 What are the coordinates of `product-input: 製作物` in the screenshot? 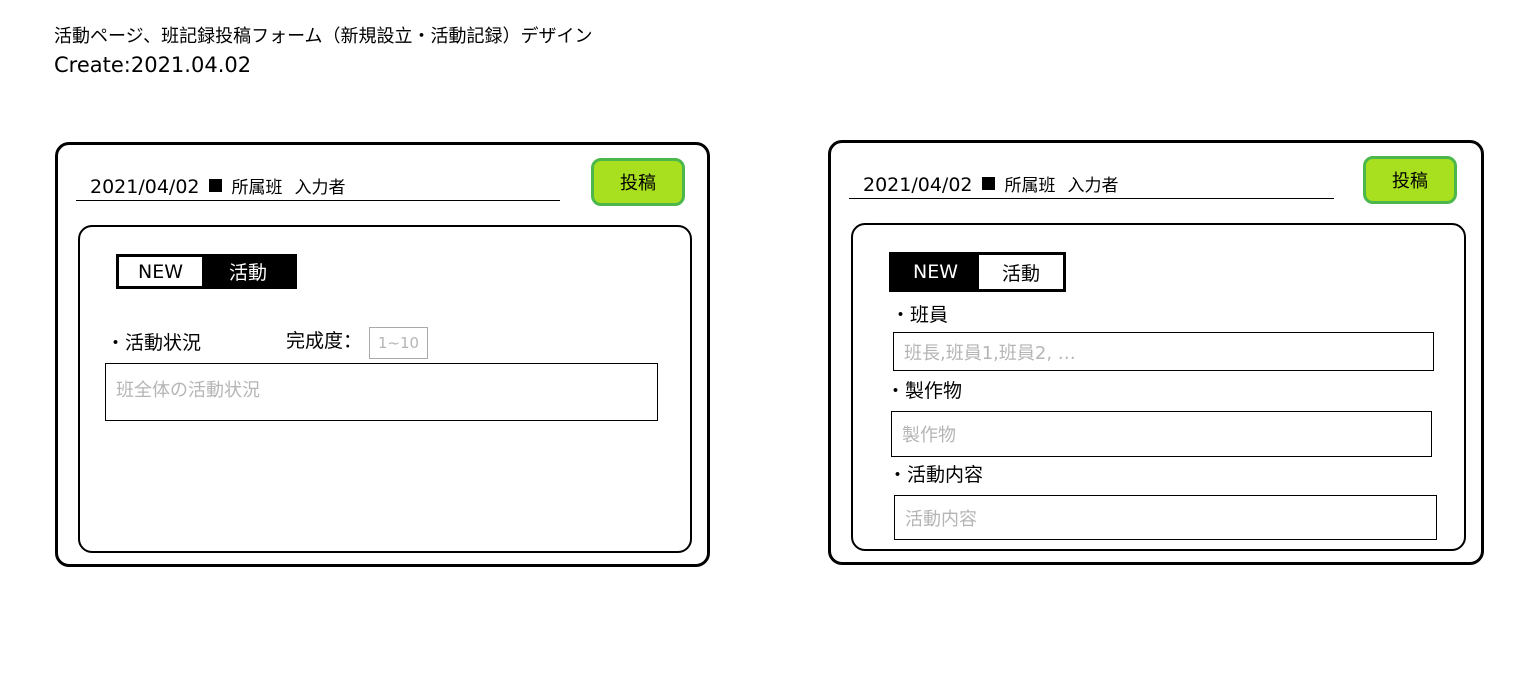 It's located at (1161, 434).